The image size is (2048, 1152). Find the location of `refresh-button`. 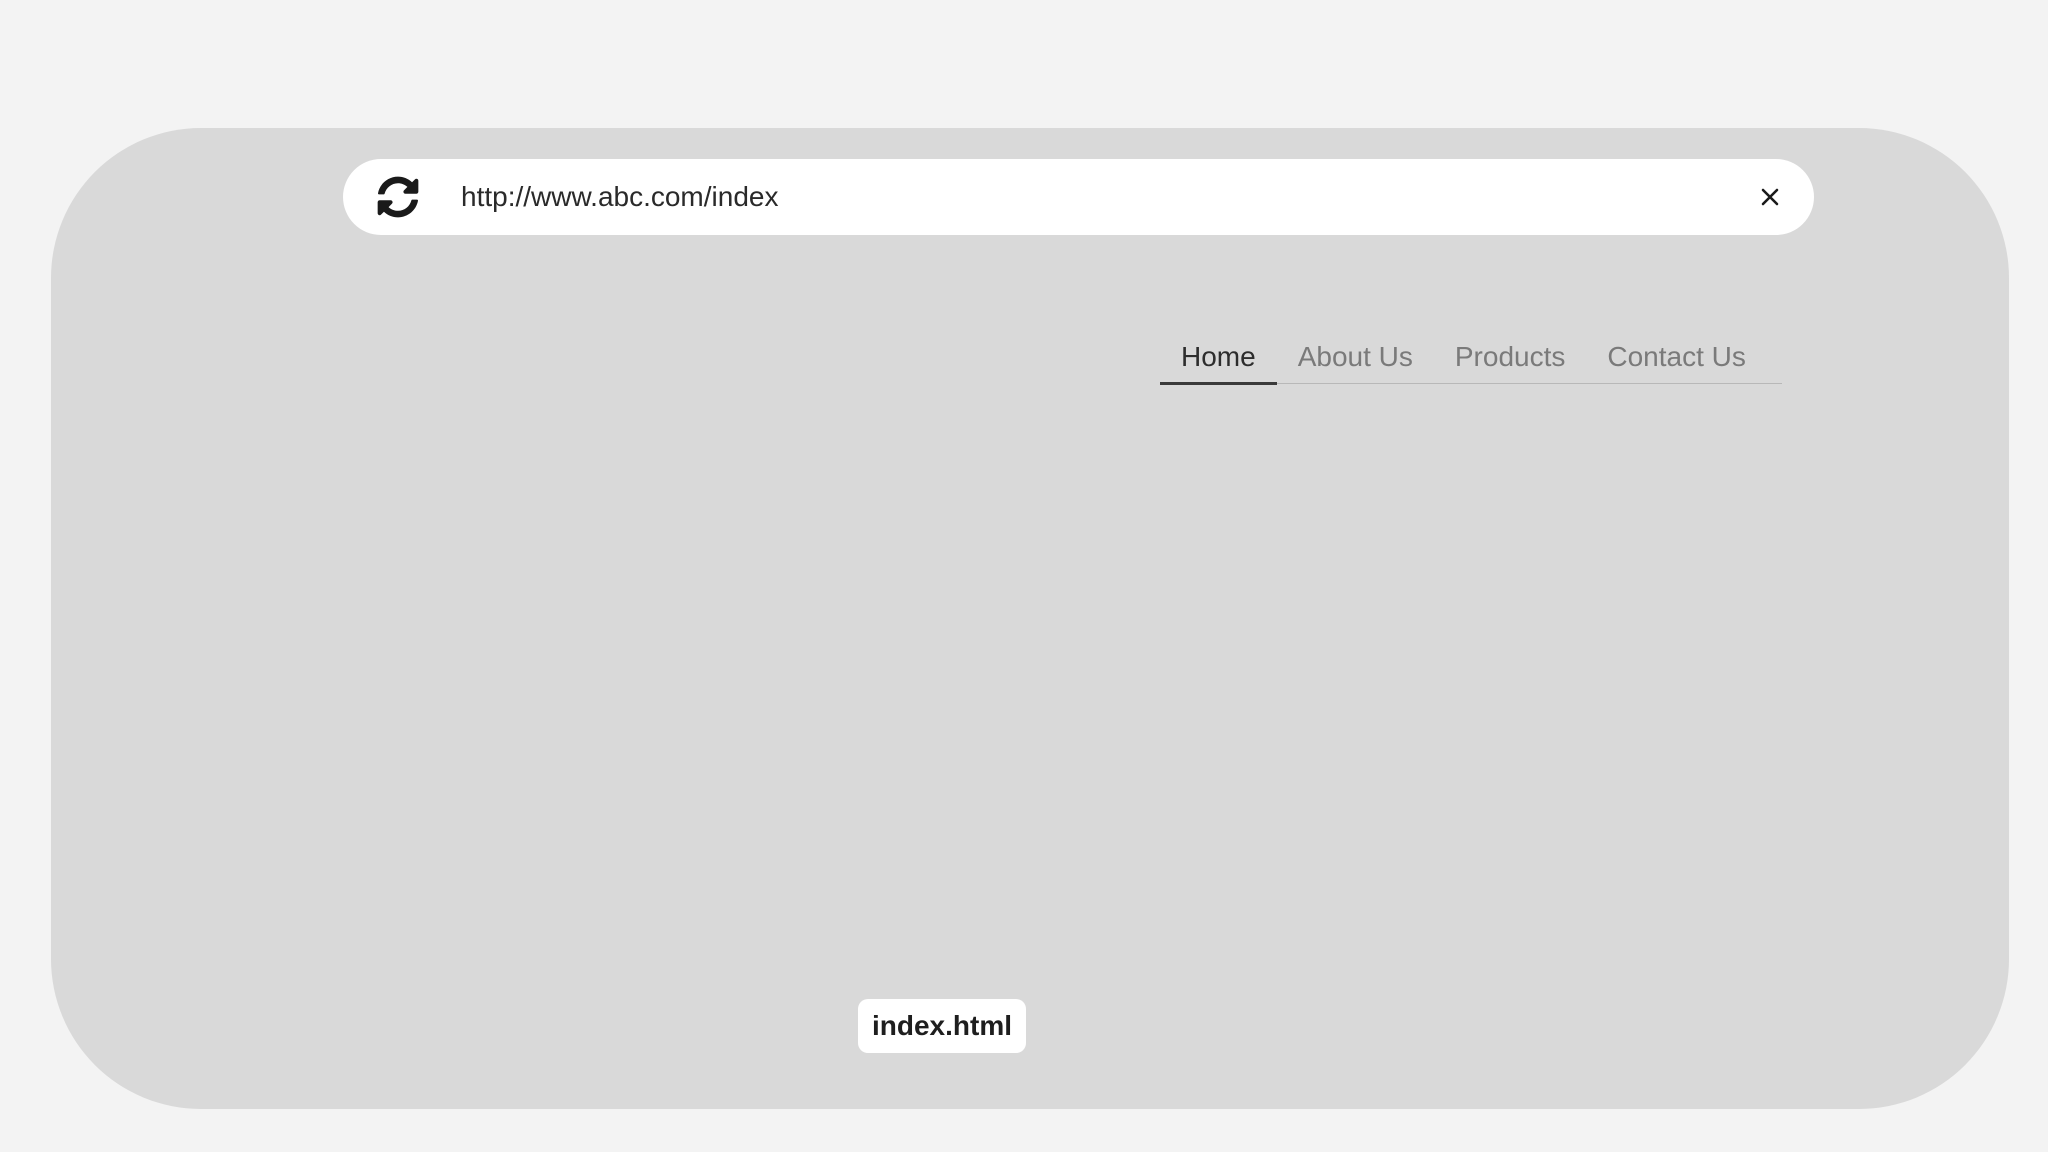

refresh-button is located at coordinates (398, 197).